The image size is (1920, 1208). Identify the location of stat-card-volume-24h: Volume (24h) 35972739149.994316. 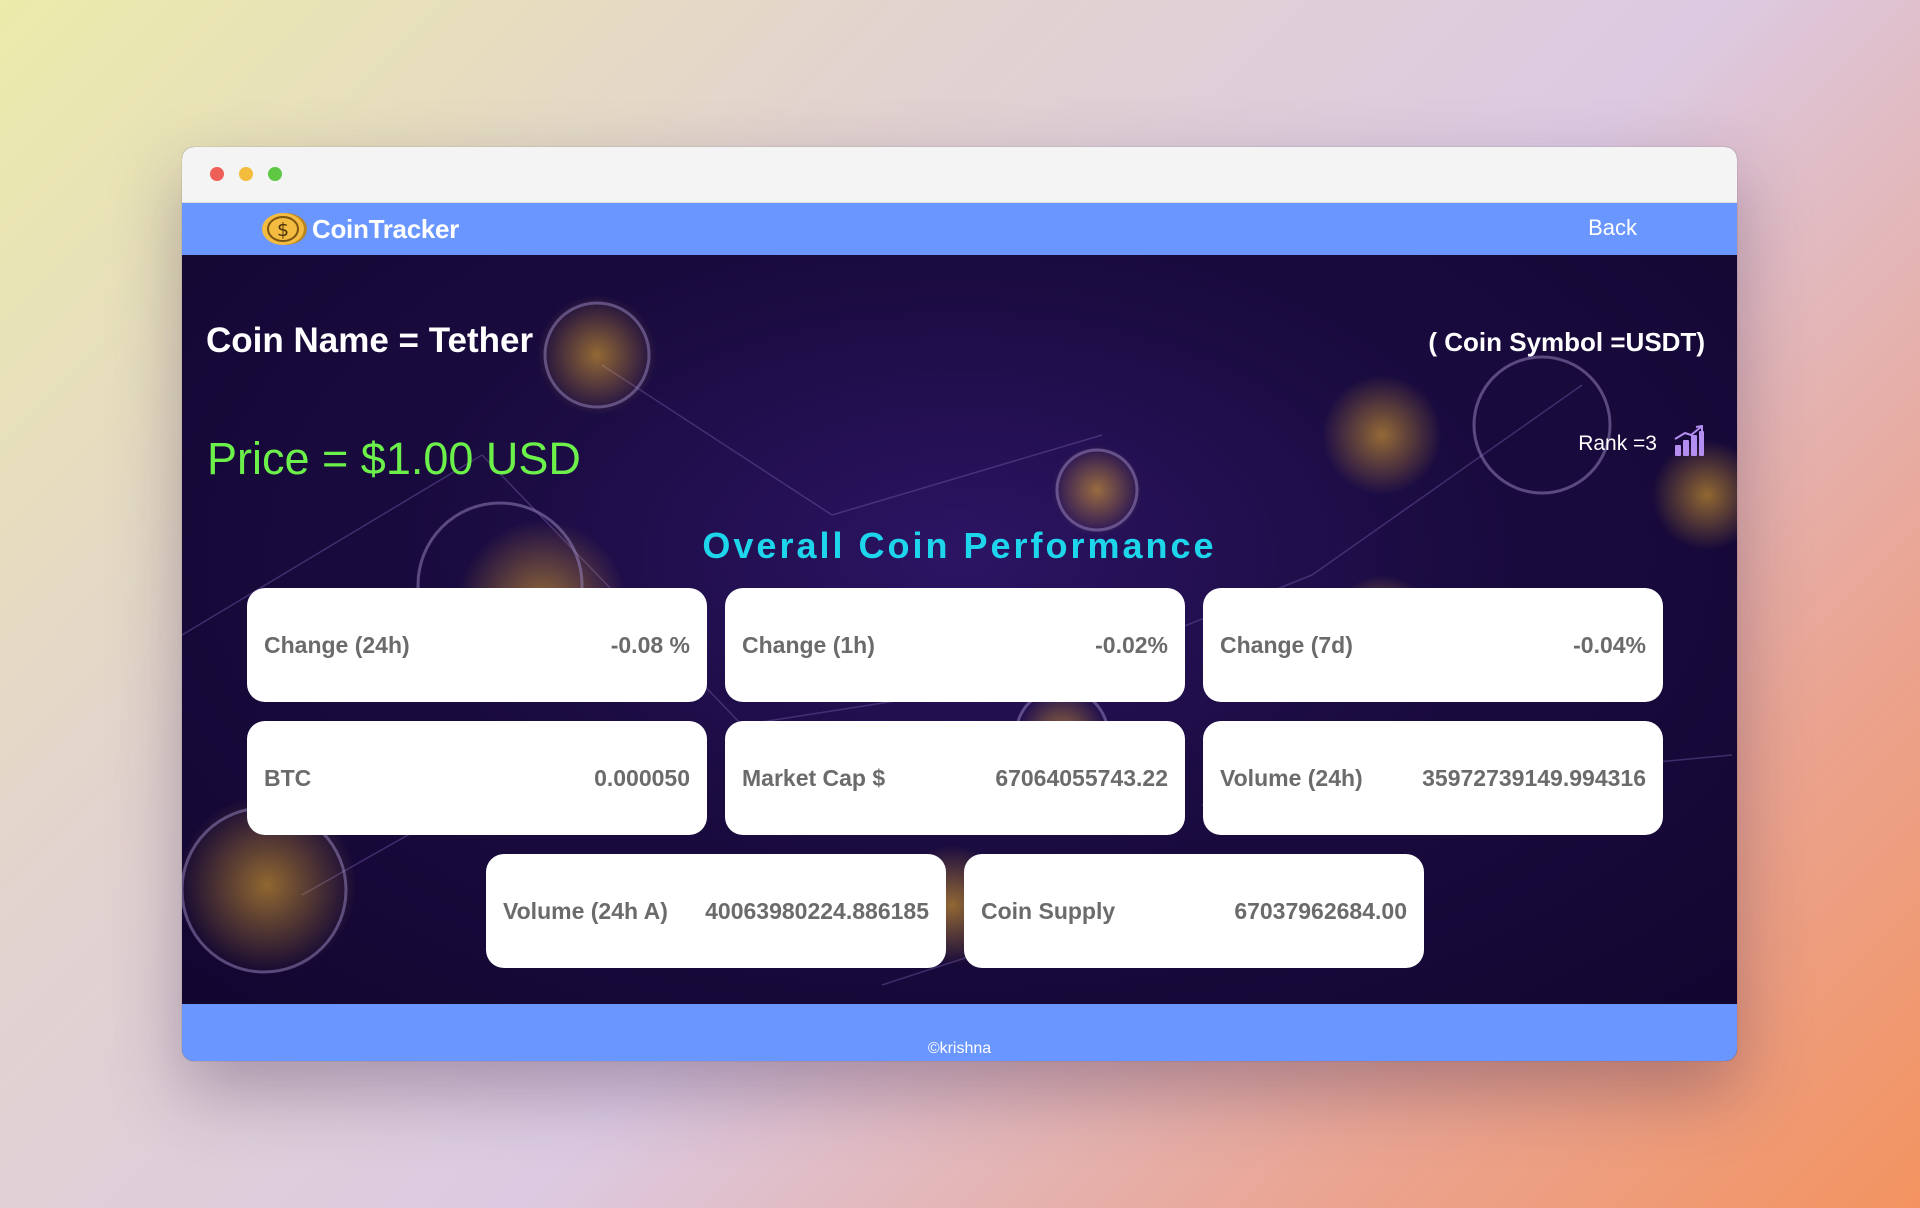
(1433, 778).